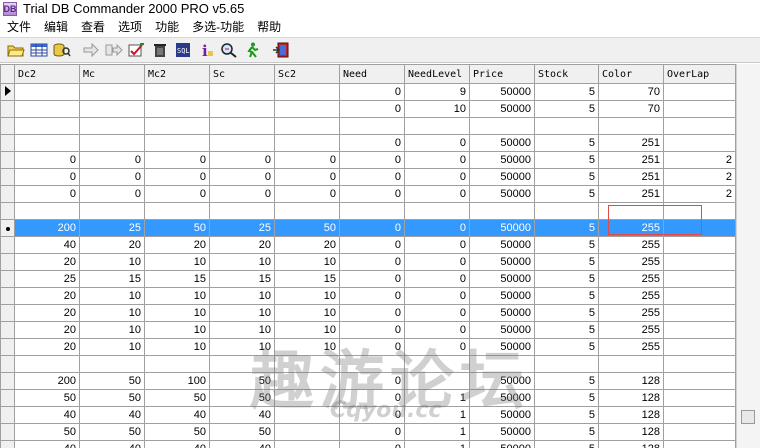 The width and height of the screenshot is (760, 448). What do you see at coordinates (631, 74) in the screenshot?
I see `column-header: Color` at bounding box center [631, 74].